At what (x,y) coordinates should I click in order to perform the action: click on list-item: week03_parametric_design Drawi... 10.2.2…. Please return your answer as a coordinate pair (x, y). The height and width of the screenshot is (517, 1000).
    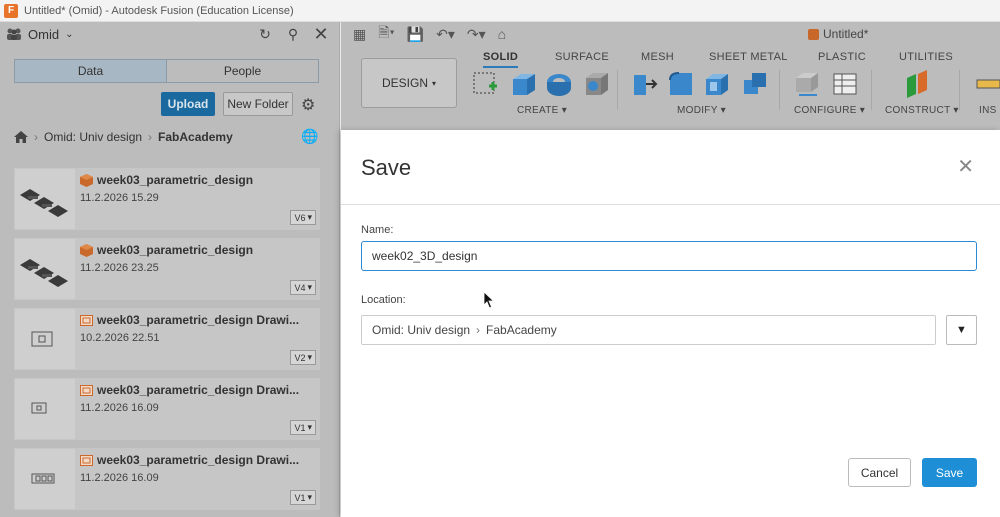
    Looking at the image, I should click on (167, 339).